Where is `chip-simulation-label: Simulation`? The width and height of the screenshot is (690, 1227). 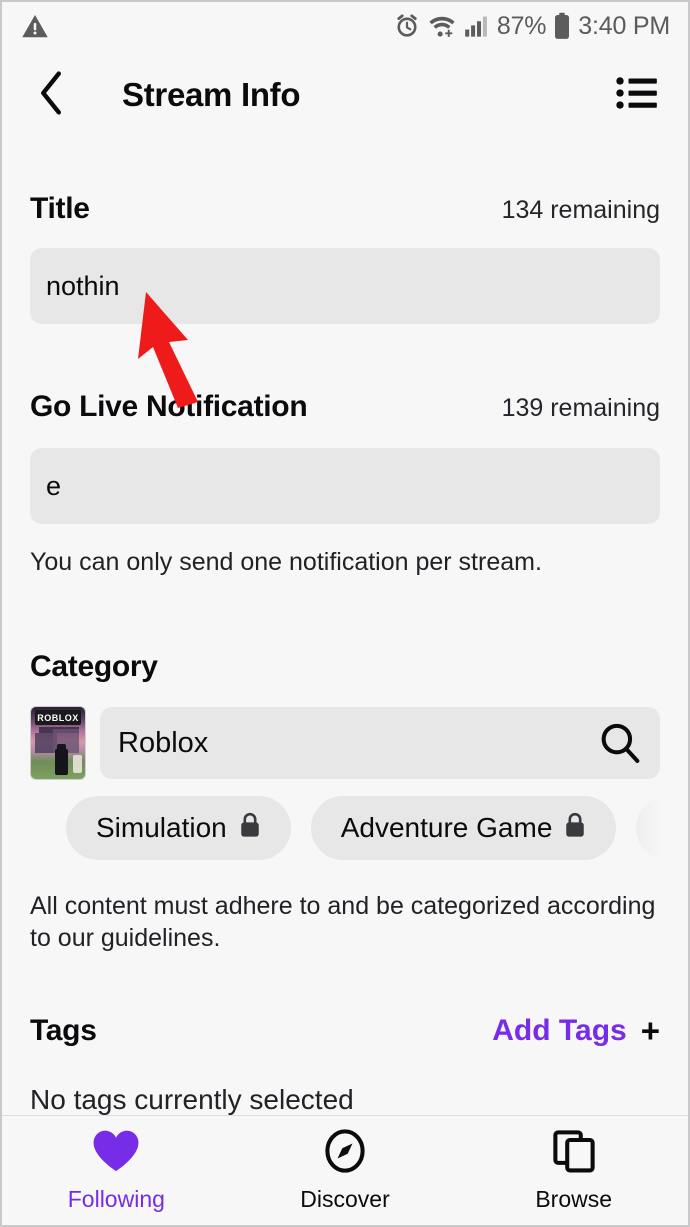
chip-simulation-label: Simulation is located at coordinates (161, 827).